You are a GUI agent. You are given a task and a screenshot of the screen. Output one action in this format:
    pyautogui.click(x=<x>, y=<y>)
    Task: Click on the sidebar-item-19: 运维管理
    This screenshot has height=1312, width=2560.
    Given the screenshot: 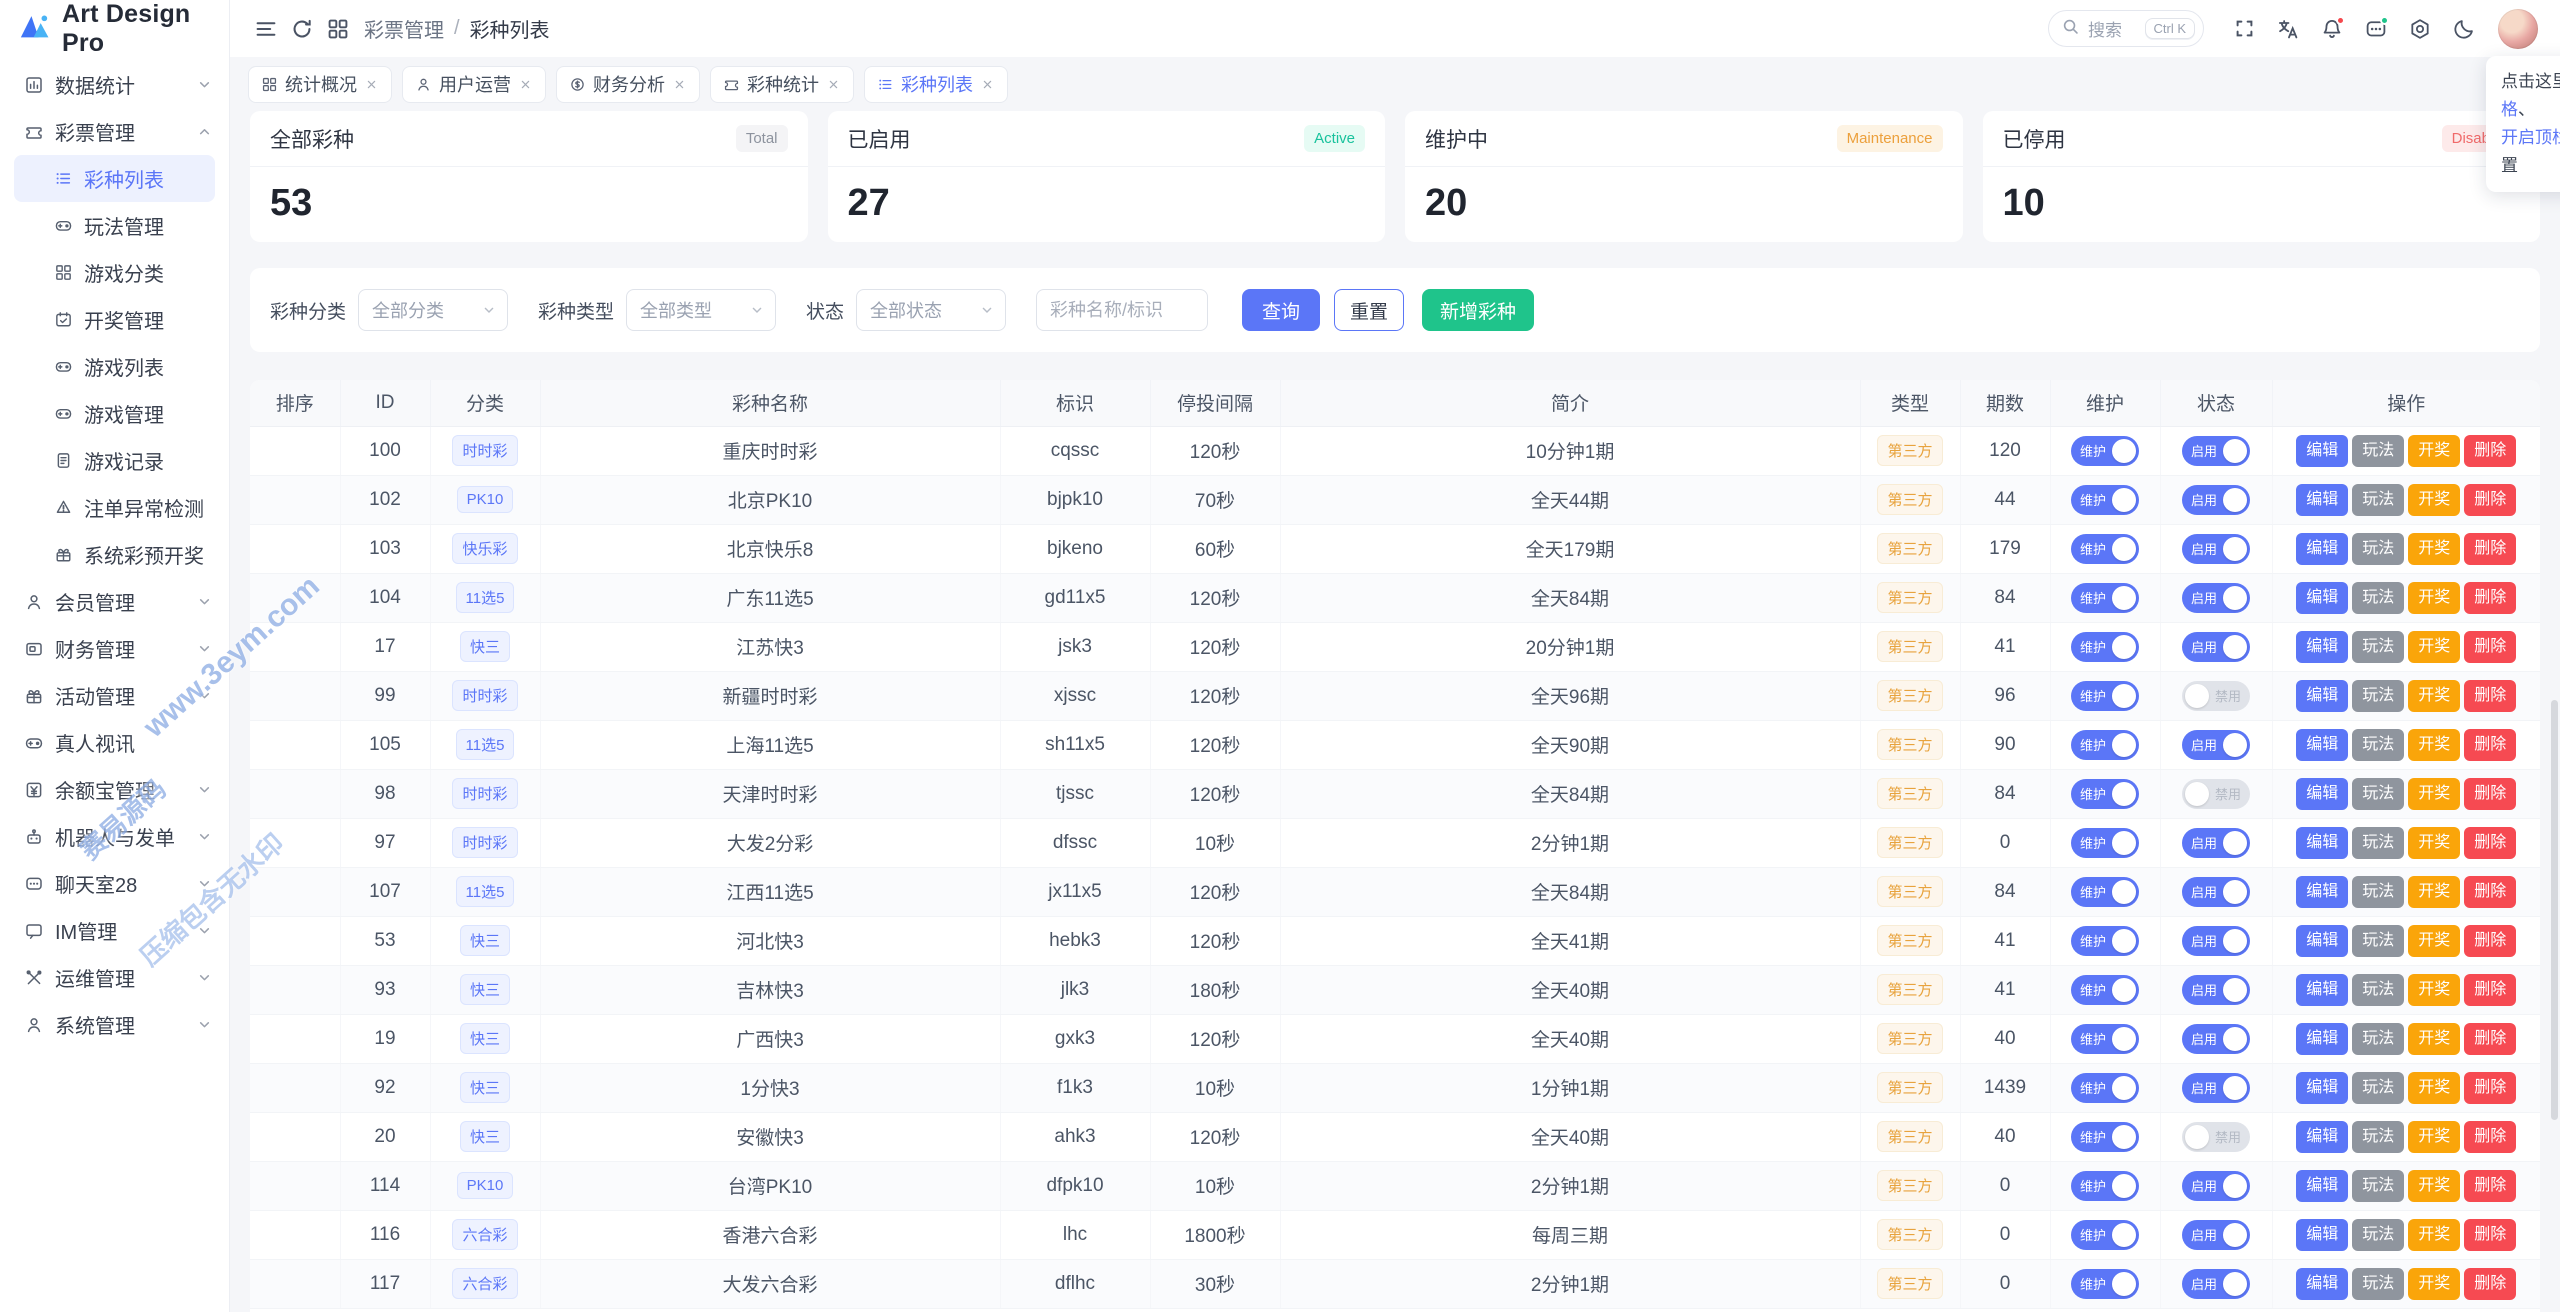 What is the action you would take?
    pyautogui.click(x=114, y=977)
    